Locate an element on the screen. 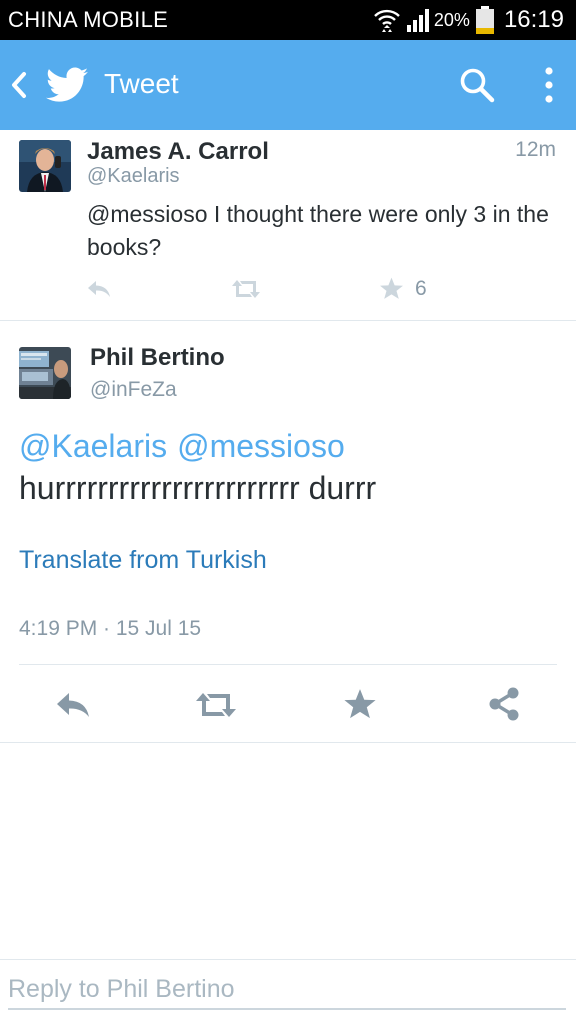 The image size is (576, 1025). reply-bar is located at coordinates (288, 992).